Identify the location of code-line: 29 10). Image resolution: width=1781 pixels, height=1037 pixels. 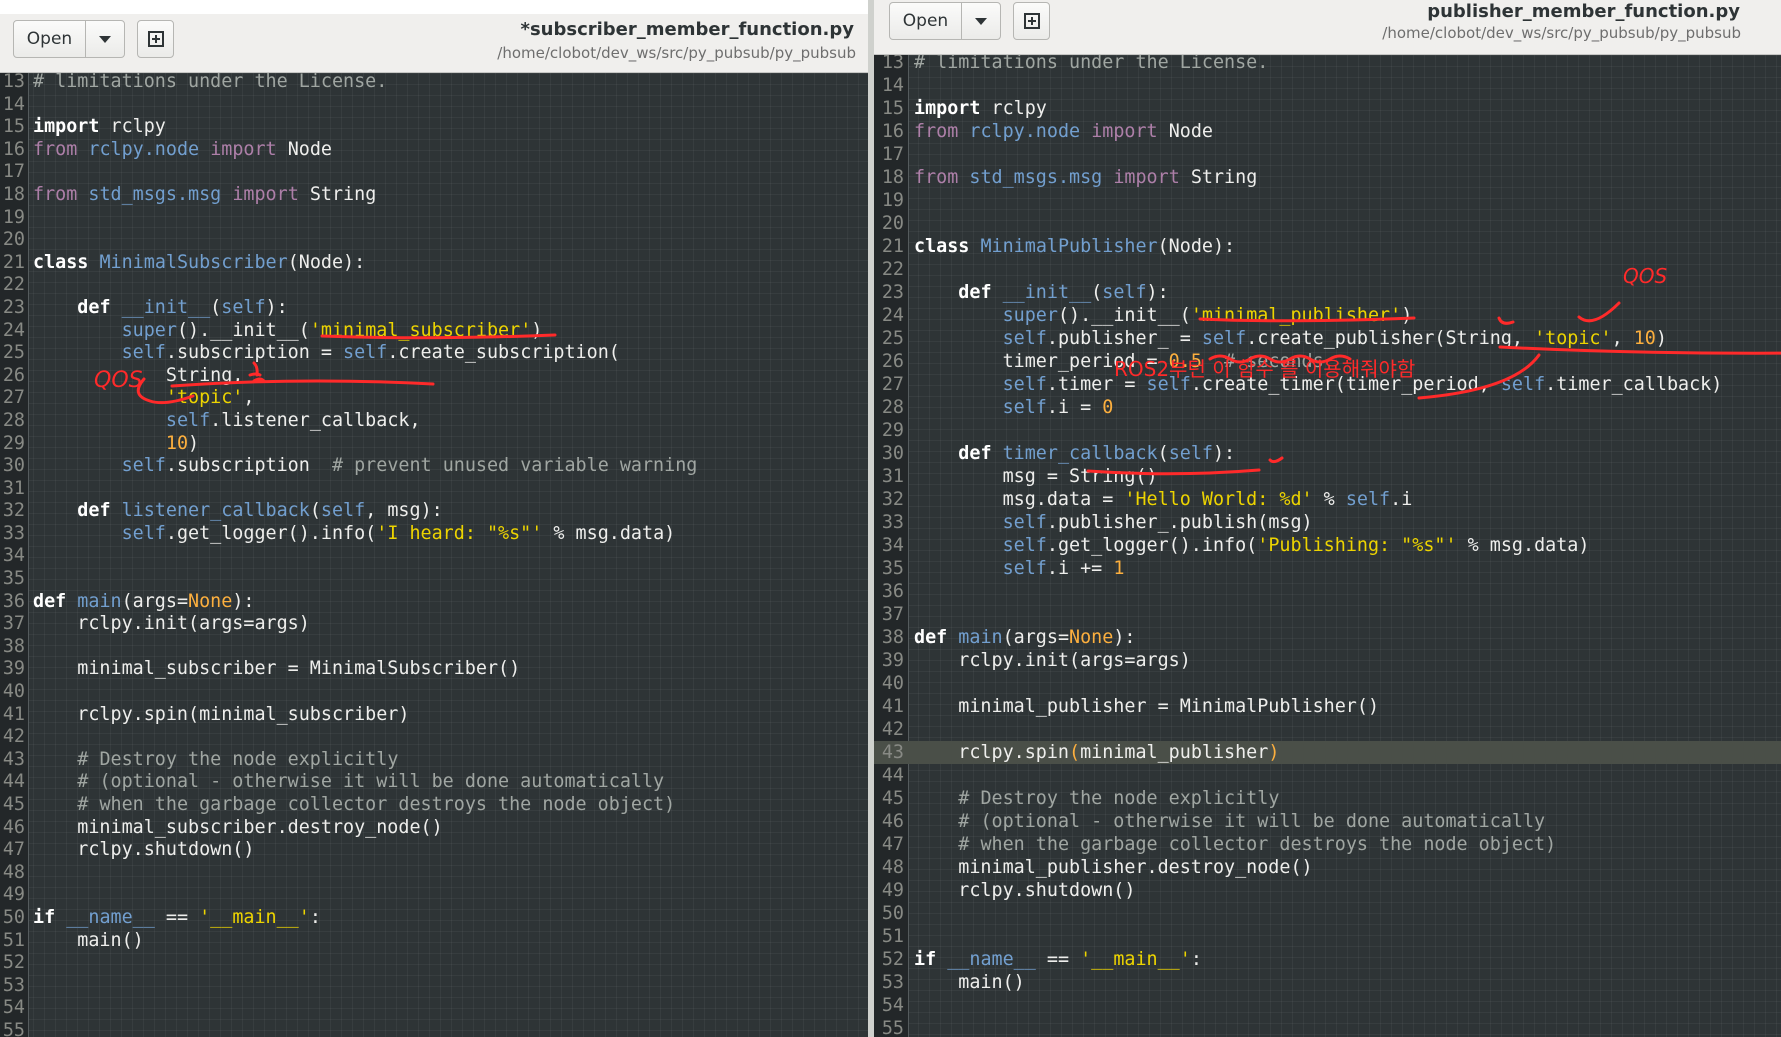
(434, 444).